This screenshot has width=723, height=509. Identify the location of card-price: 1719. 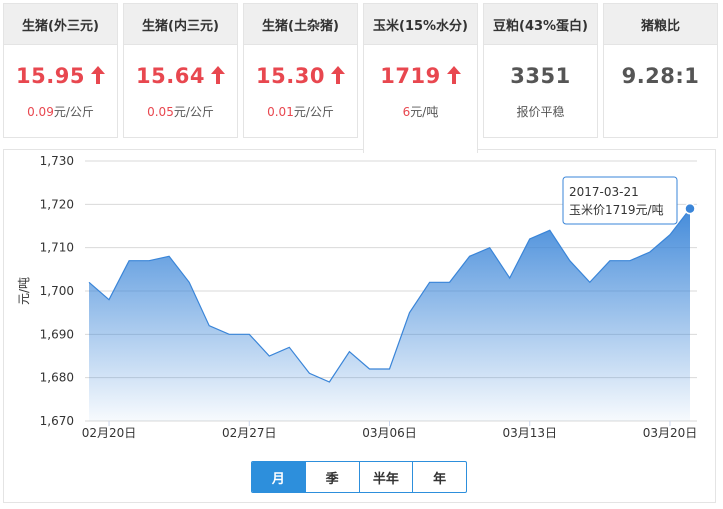
(420, 76).